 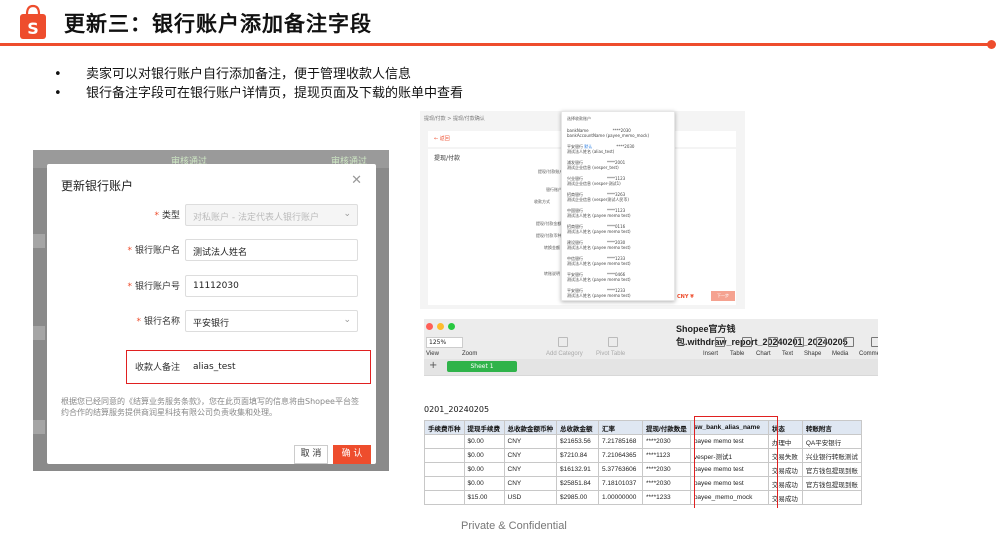 I want to click on window-zoom-icon, so click(x=451, y=326).